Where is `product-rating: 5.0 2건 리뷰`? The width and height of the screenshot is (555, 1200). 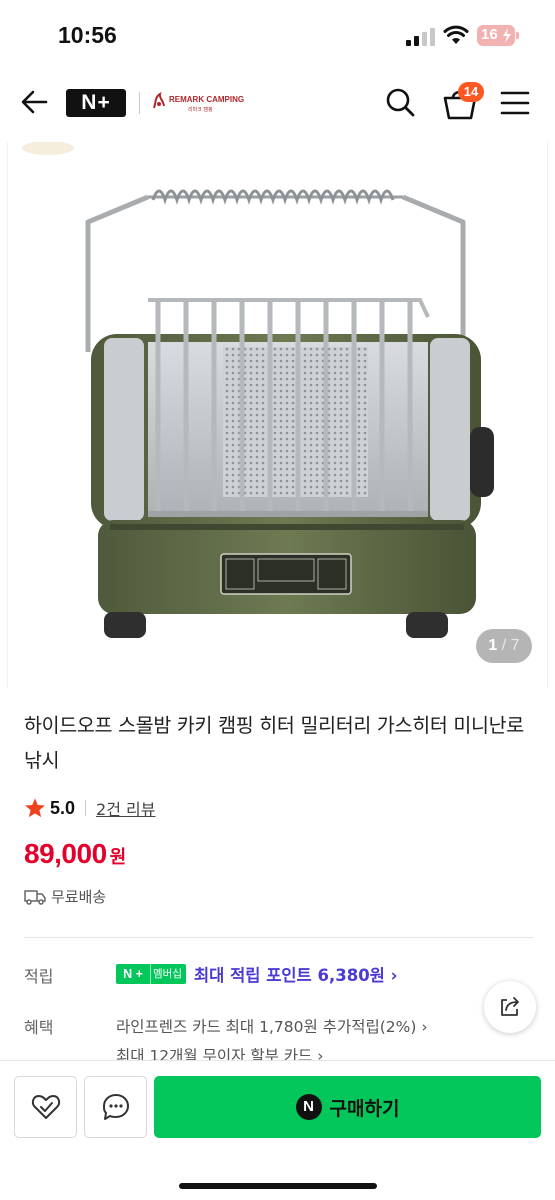 product-rating: 5.0 2건 리뷰 is located at coordinates (89, 808).